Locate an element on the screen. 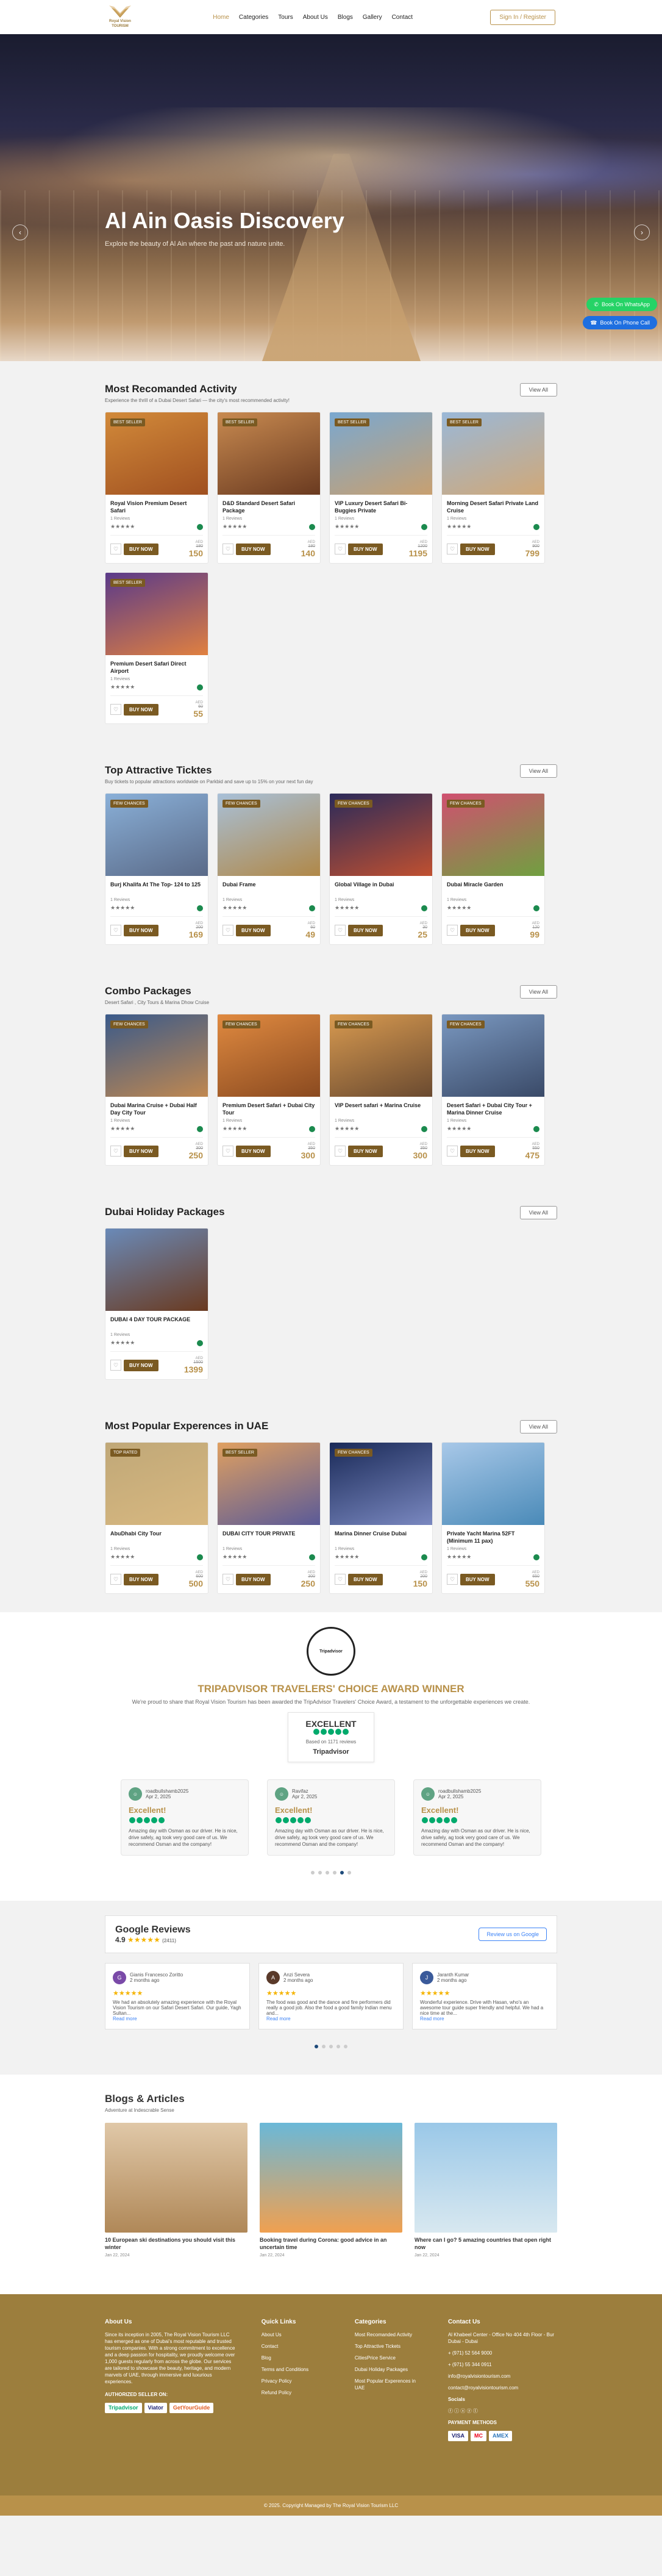 The height and width of the screenshot is (2576, 662). nav-item-blogs: Blogs is located at coordinates (345, 18).